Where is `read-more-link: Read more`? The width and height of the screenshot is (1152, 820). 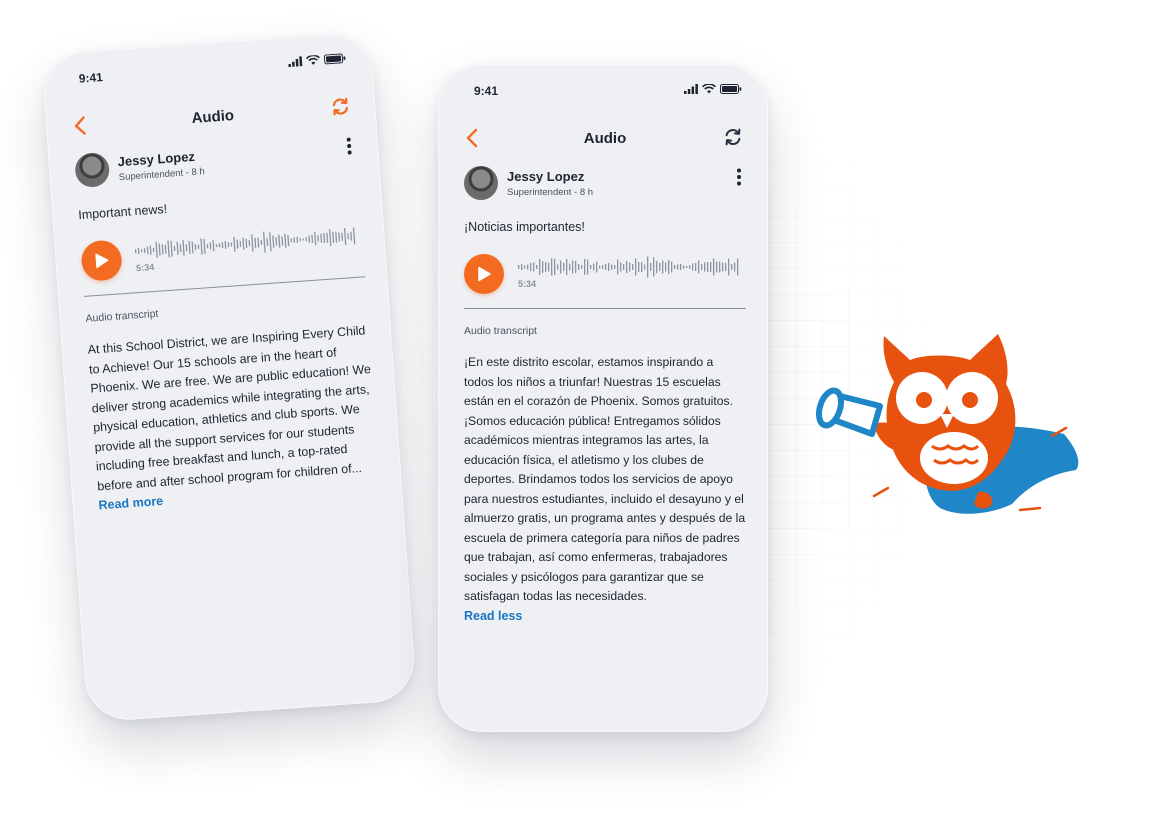 read-more-link: Read more is located at coordinates (130, 503).